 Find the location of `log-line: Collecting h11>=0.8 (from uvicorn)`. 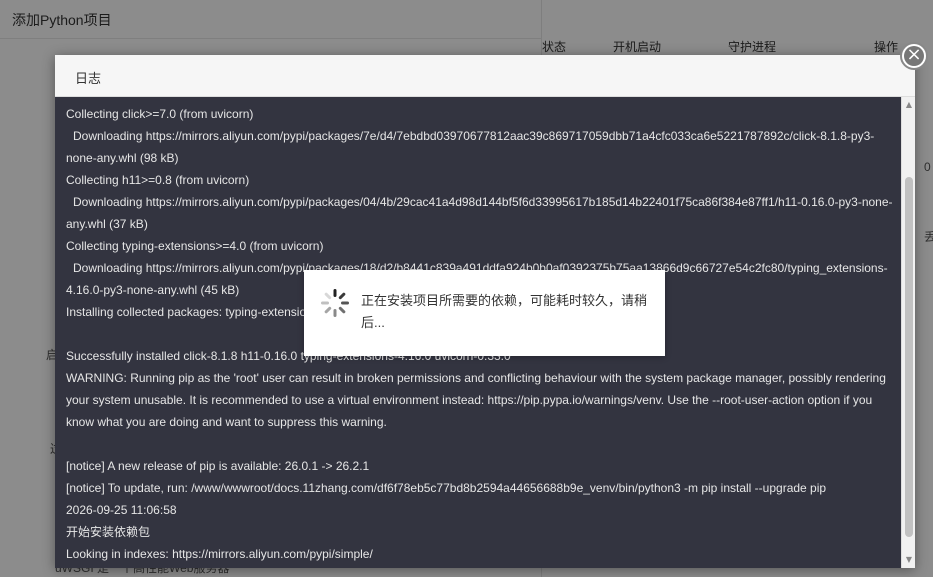

log-line: Collecting h11>=0.8 (from uvicorn) is located at coordinates (158, 180).